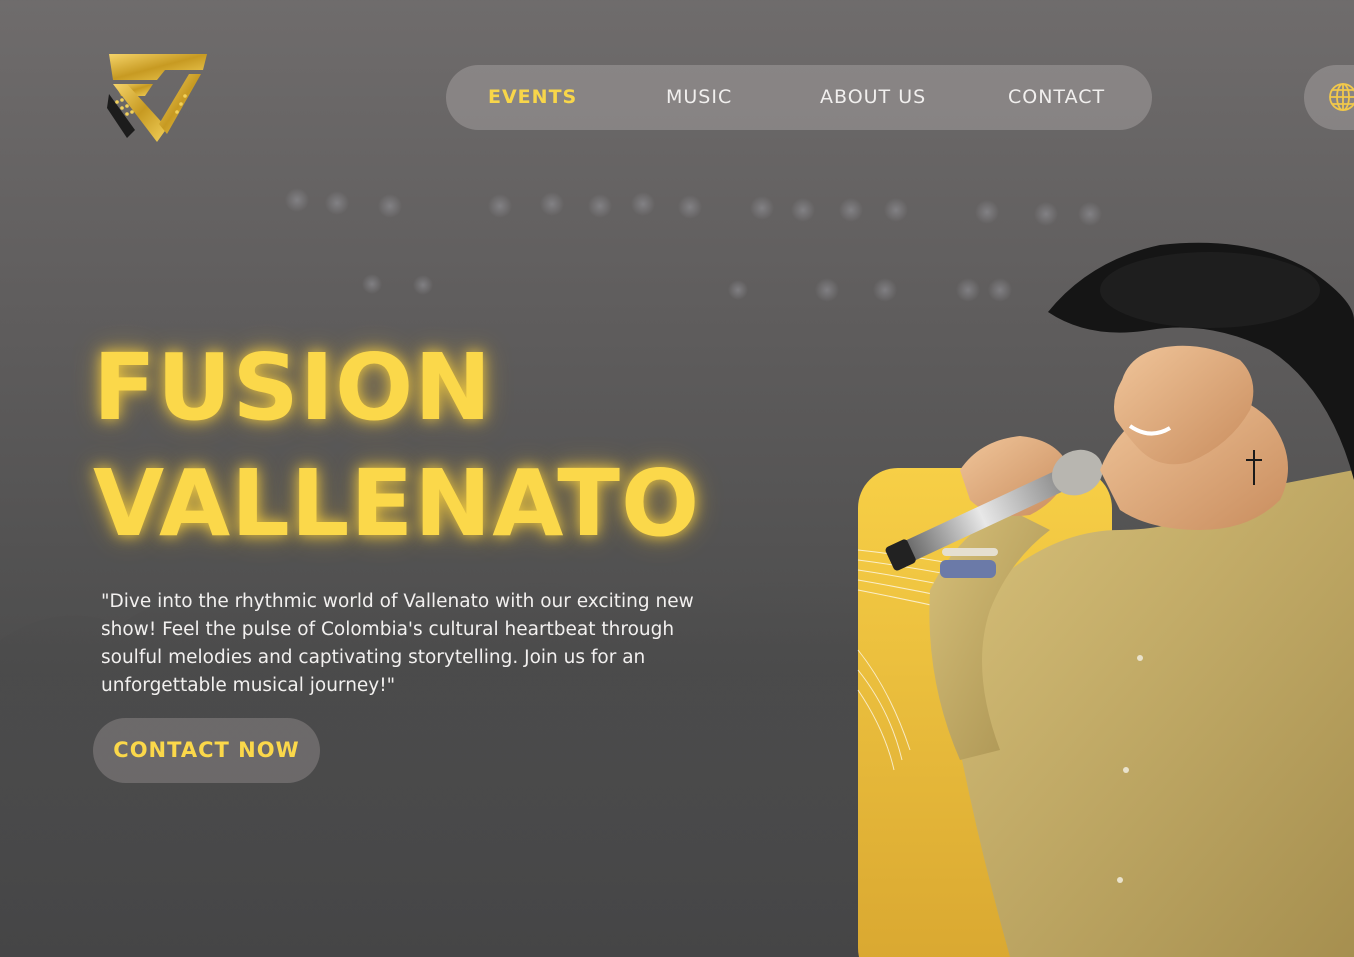 The image size is (1354, 957). I want to click on globe-icon, so click(1341, 97).